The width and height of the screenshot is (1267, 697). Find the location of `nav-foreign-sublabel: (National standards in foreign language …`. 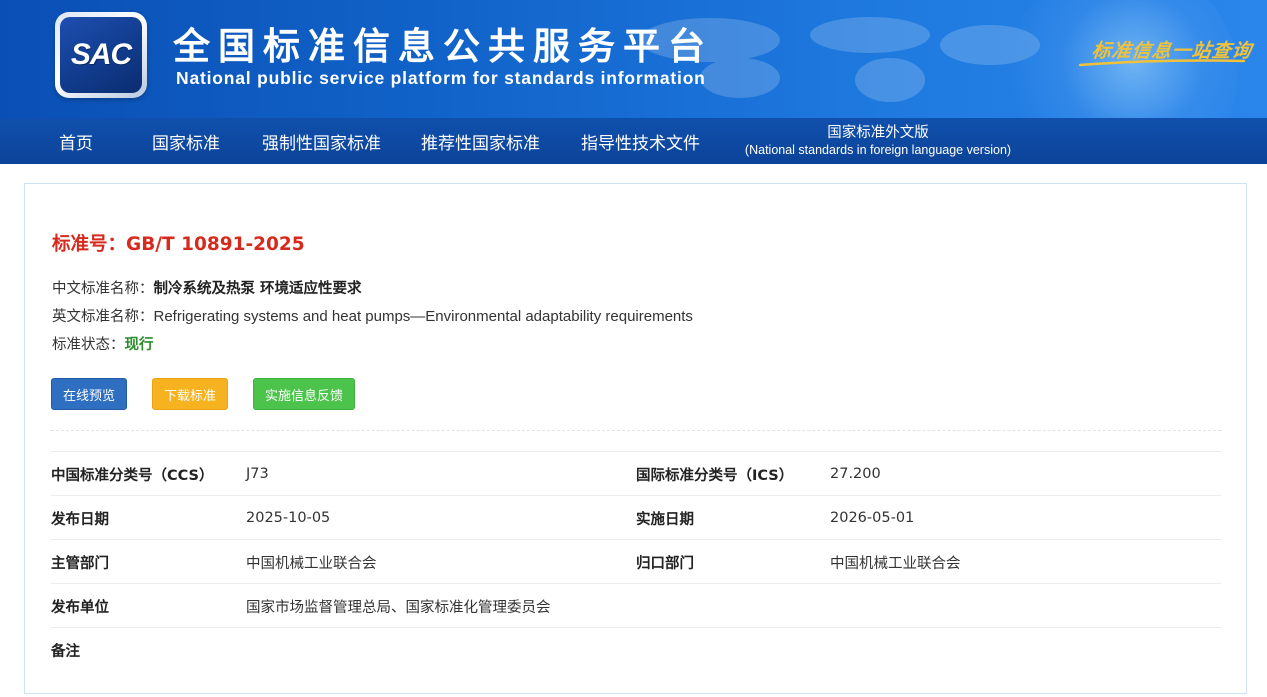

nav-foreign-sublabel: (National standards in foreign language … is located at coordinates (878, 150).